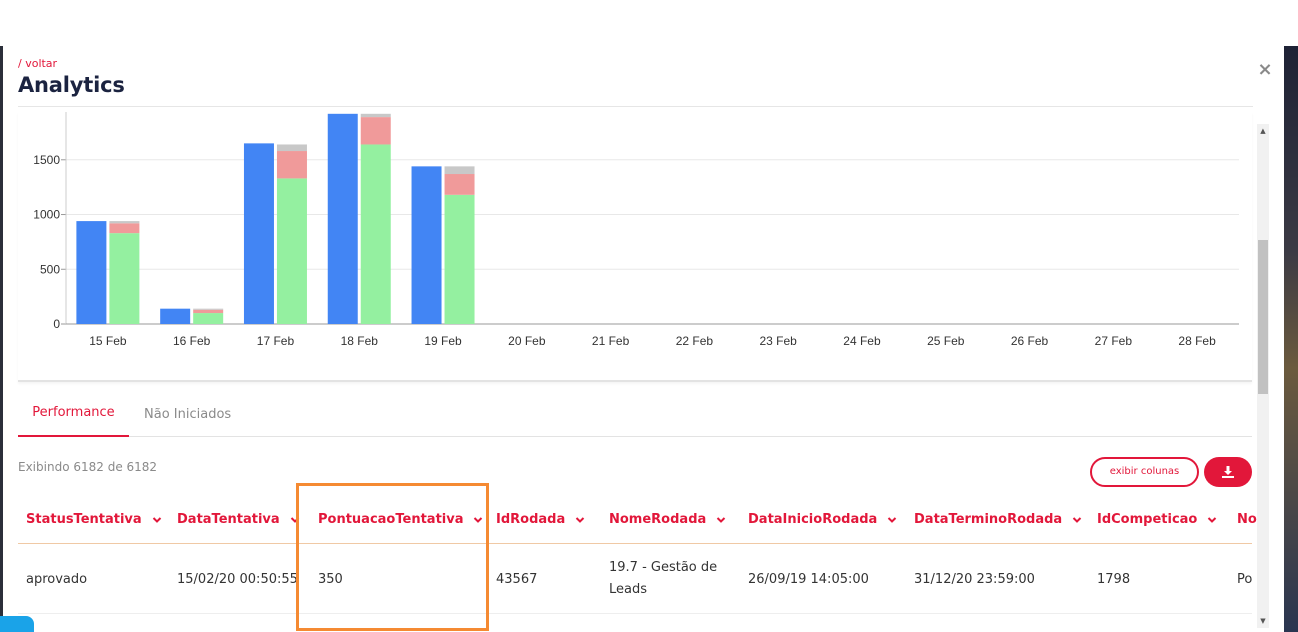 This screenshot has height=632, width=1298. Describe the element at coordinates (56, 324) in the screenshot. I see `y-tick-label: 0` at that location.